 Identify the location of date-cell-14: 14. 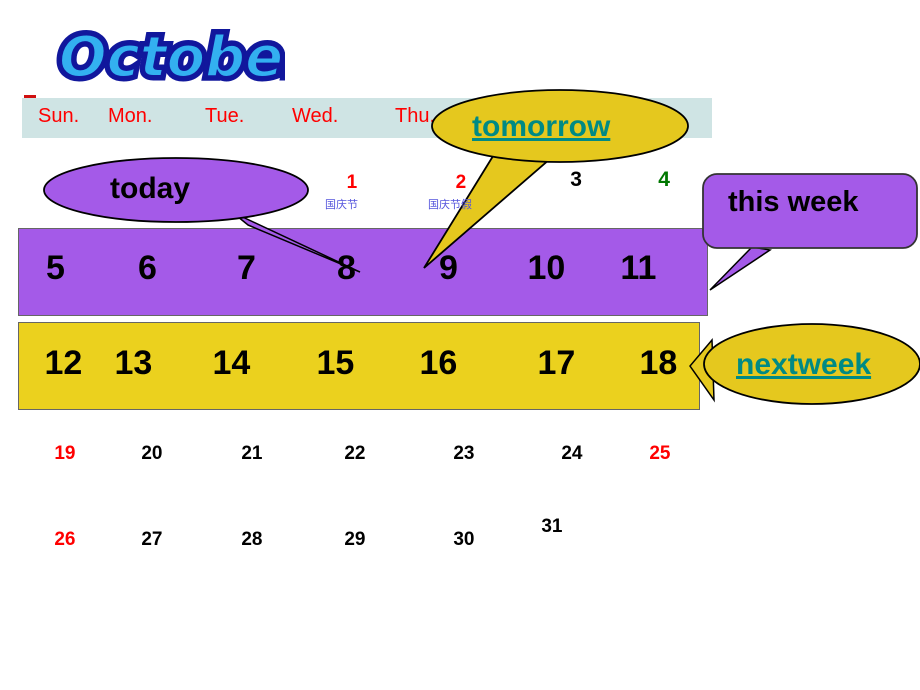
(231, 363).